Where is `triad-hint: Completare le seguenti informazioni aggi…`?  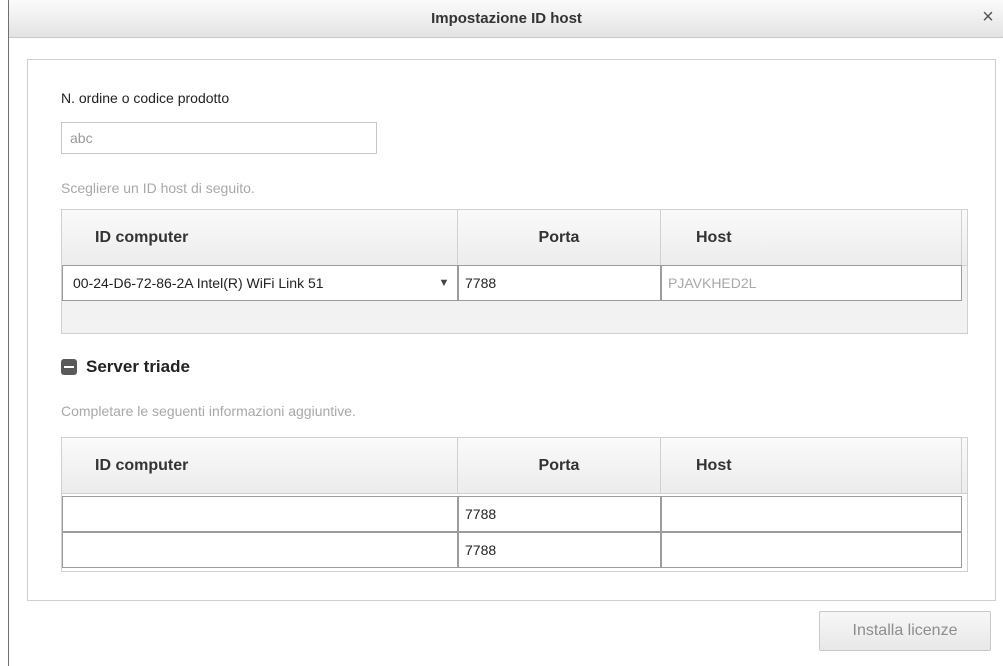 triad-hint: Completare le seguenti informazioni aggi… is located at coordinates (208, 411).